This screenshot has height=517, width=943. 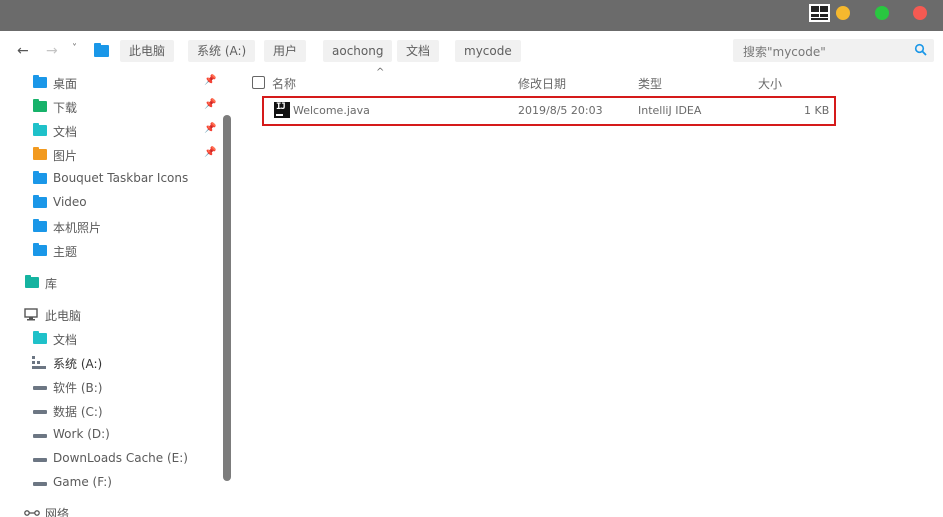 I want to click on breadcrumb-mycode: mycode, so click(x=488, y=51).